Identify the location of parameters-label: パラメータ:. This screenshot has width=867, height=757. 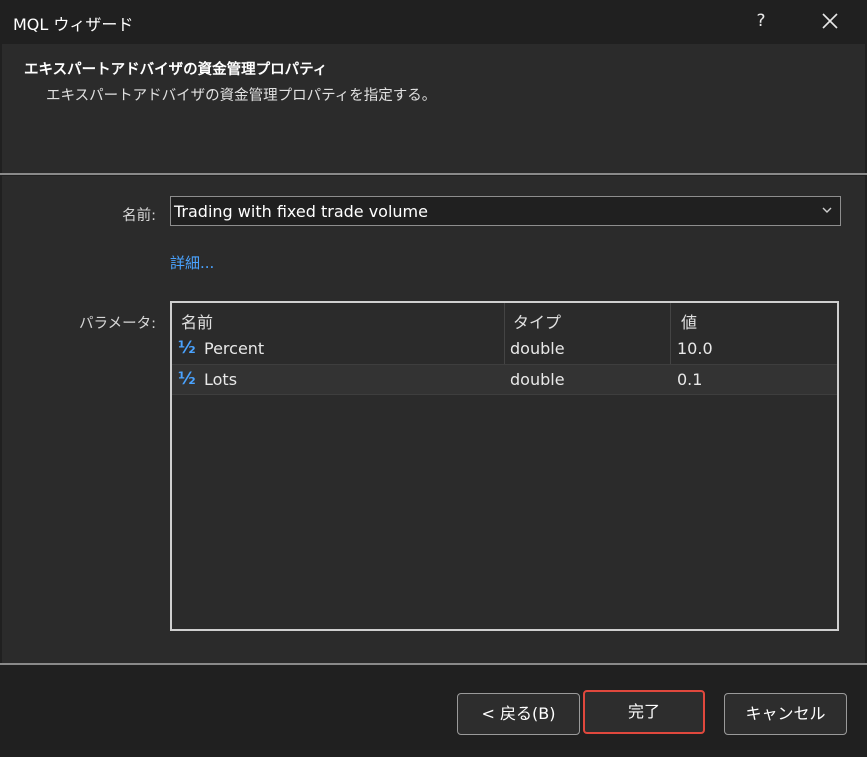
(117, 324).